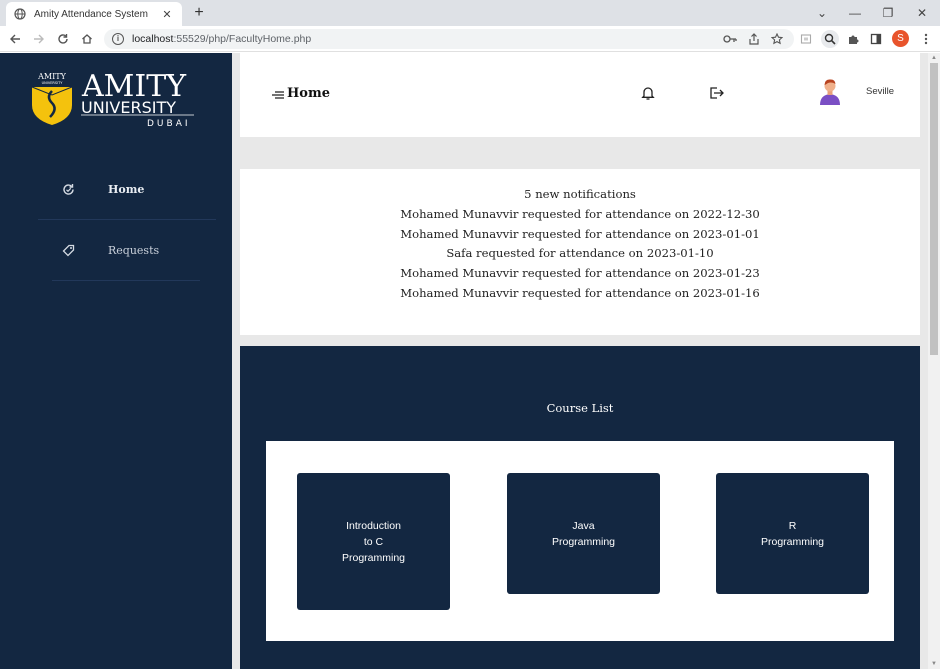  I want to click on course-card-intro-c: Introduction to C Programming, so click(373, 541).